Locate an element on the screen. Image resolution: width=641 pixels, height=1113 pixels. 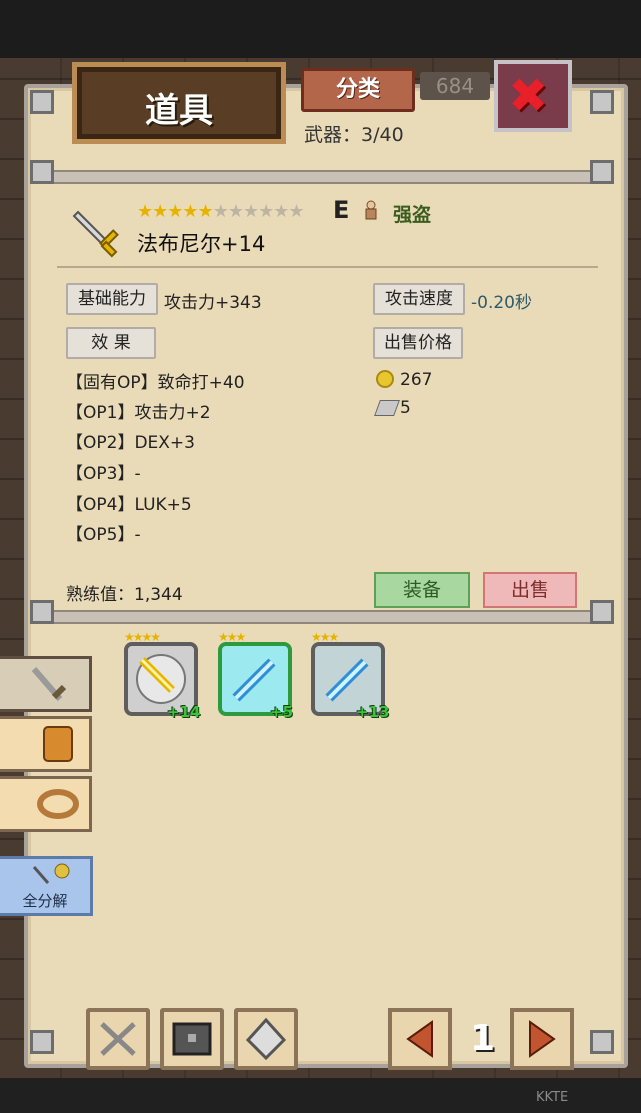
close-icon: ✖ is located at coordinates (528, 96).